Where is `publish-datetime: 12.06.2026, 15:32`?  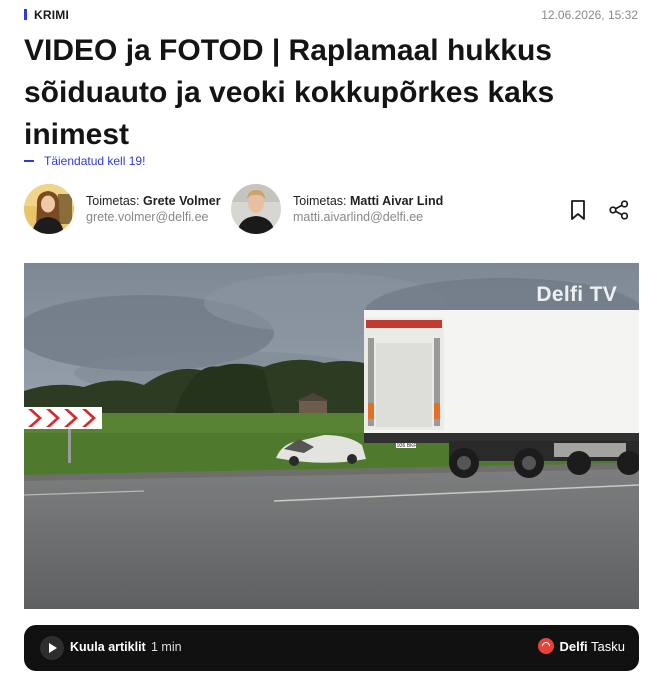
publish-datetime: 12.06.2026, 15:32 is located at coordinates (589, 15).